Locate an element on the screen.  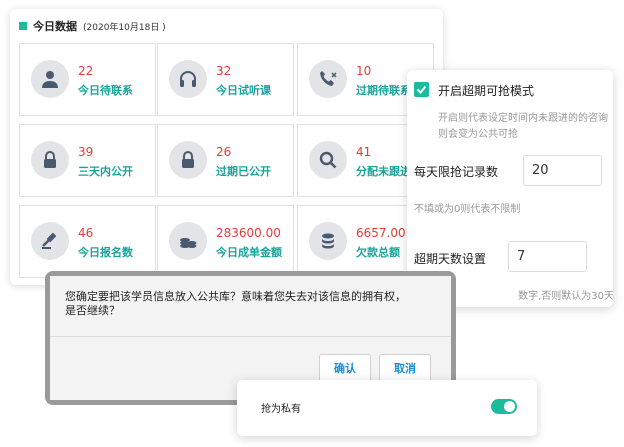
search-icon is located at coordinates (328, 160).